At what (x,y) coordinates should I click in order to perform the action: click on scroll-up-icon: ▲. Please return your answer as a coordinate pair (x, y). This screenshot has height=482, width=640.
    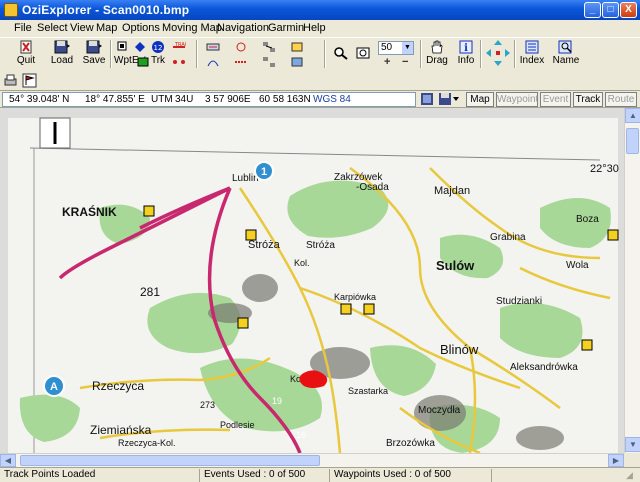
    Looking at the image, I should click on (632, 115).